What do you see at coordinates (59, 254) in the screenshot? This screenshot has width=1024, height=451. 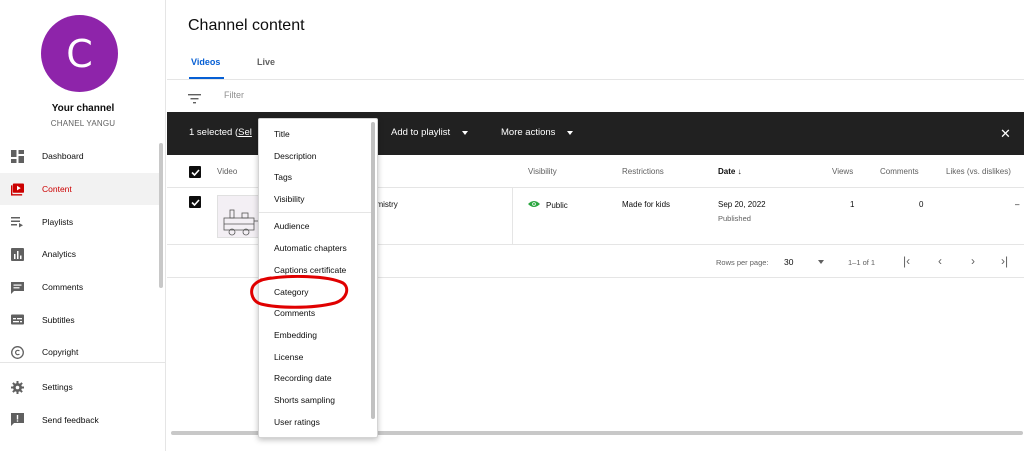 I see `sidebar-item-label: Analytics` at bounding box center [59, 254].